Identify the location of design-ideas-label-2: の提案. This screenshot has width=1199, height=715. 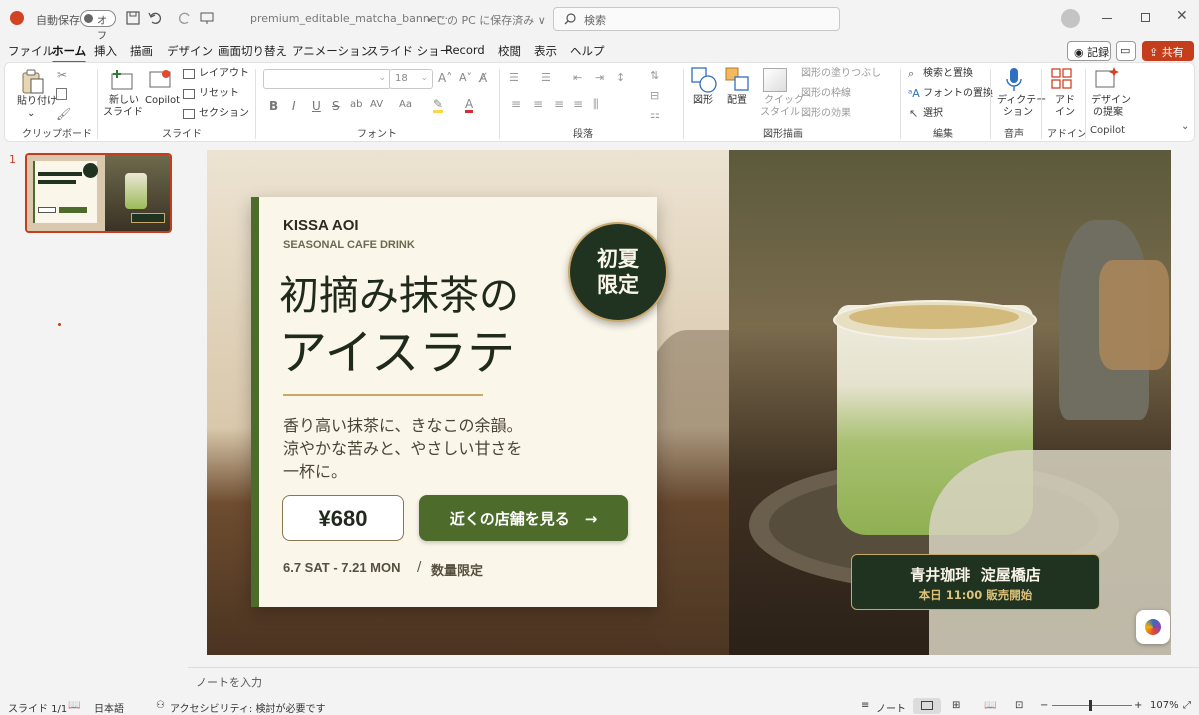
(1108, 113).